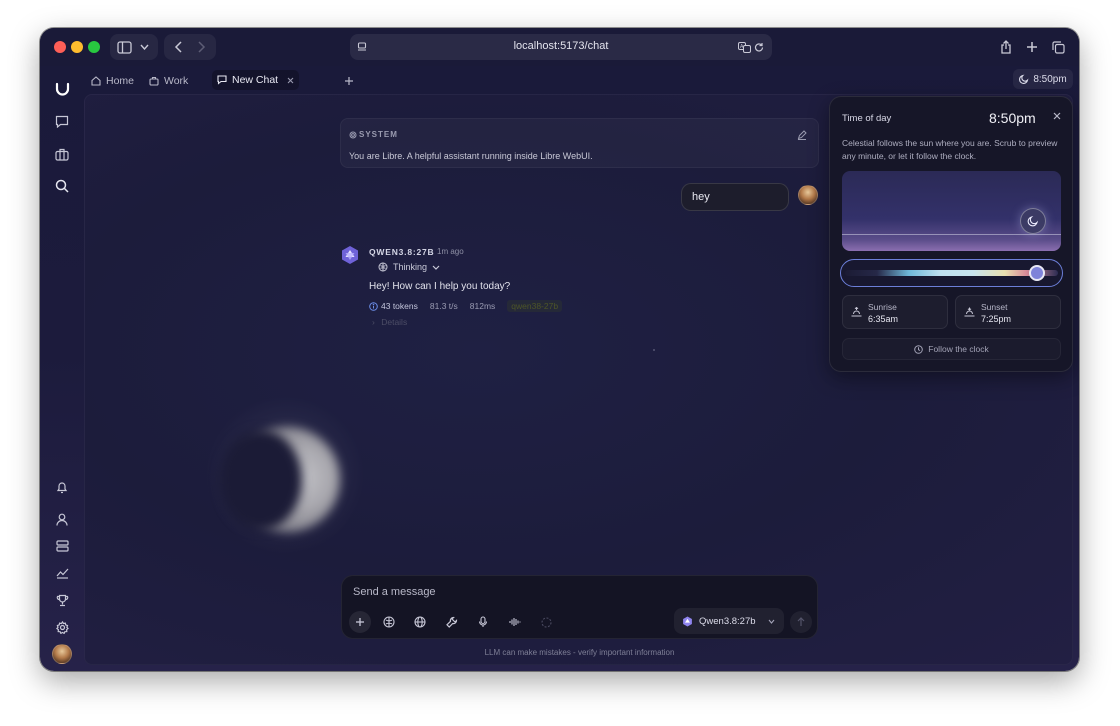 Image resolution: width=1120 pixels, height=726 pixels. Describe the element at coordinates (120, 81) in the screenshot. I see `tab-home-label: Home` at that location.